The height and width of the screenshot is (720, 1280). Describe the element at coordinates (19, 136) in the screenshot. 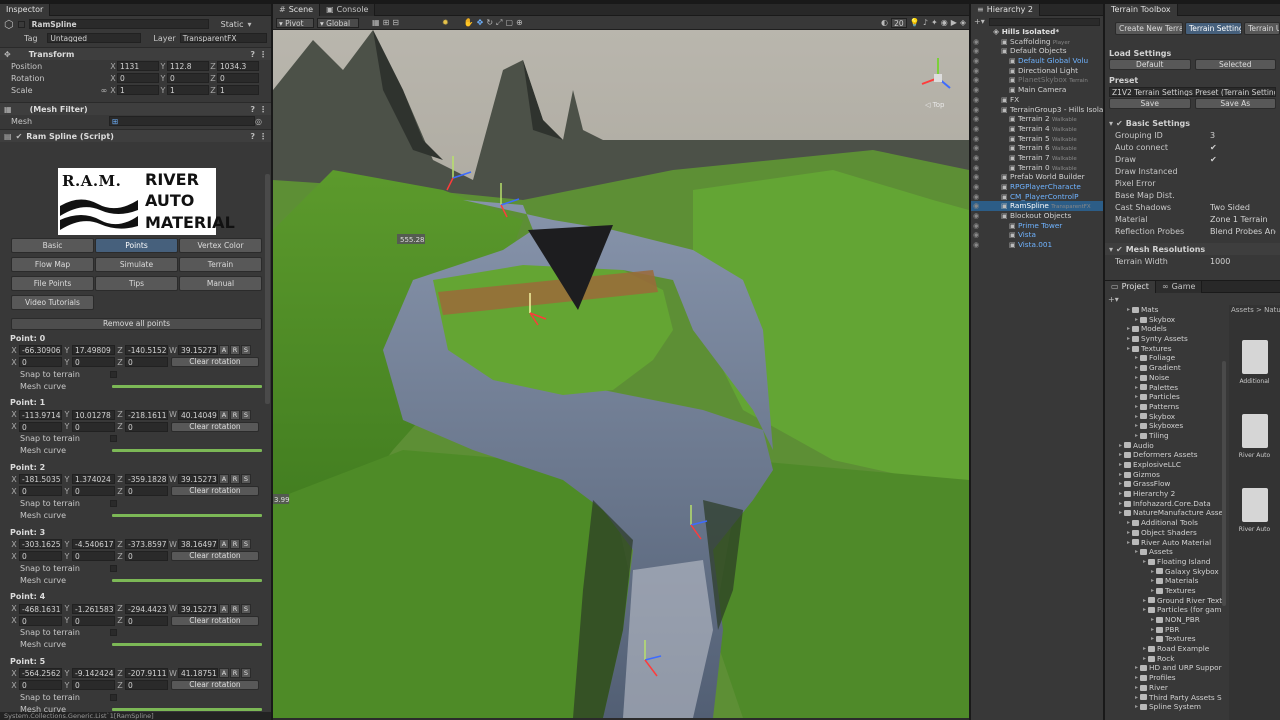

I see `checkmark-icon: ✔` at that location.